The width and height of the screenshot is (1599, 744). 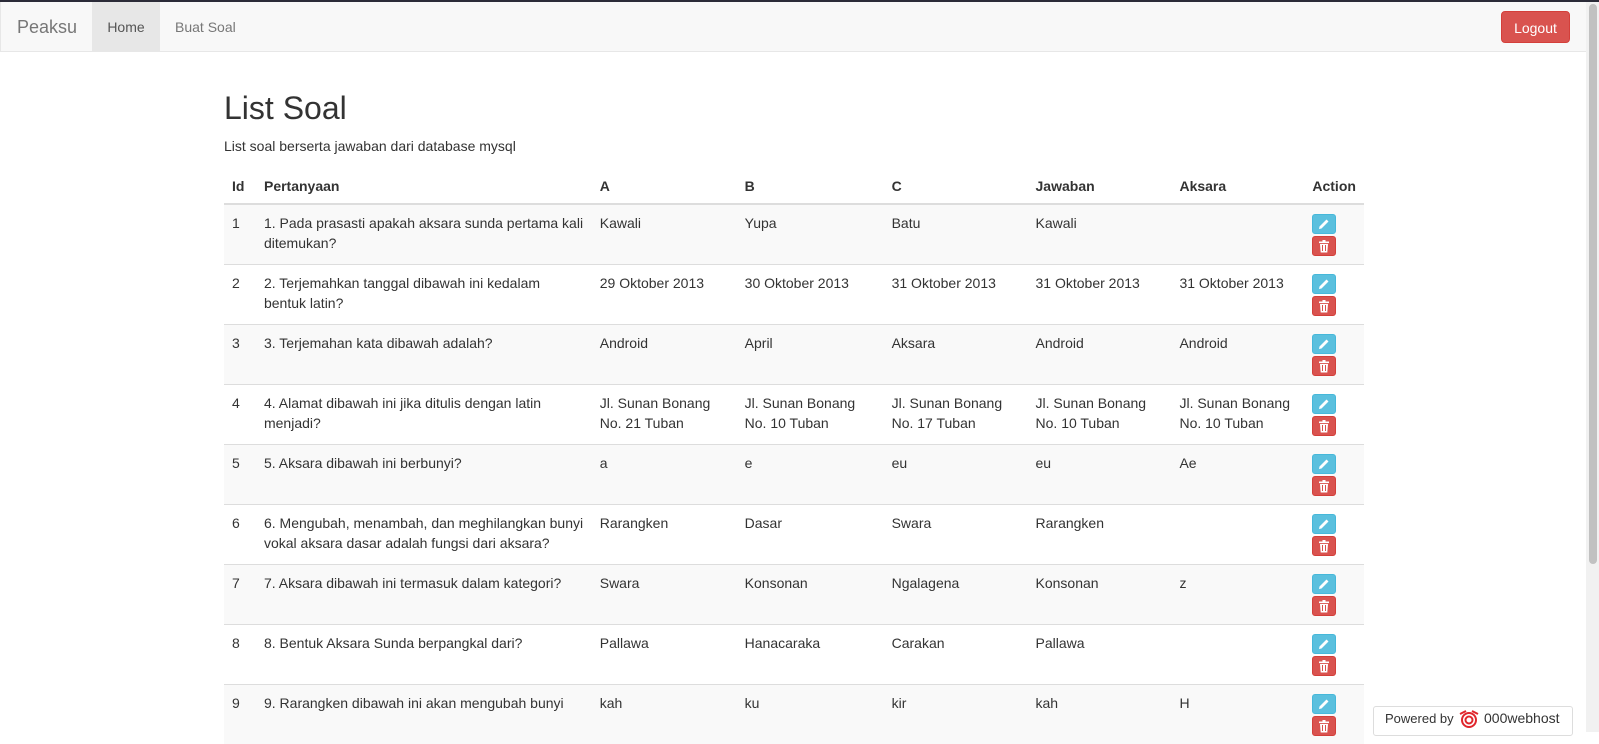 I want to click on cell-id: 8, so click(x=240, y=655).